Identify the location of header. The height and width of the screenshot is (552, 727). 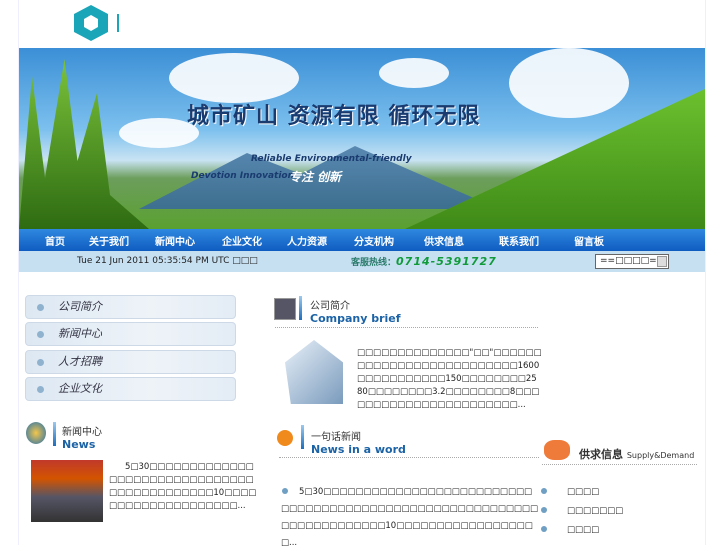
(362, 24).